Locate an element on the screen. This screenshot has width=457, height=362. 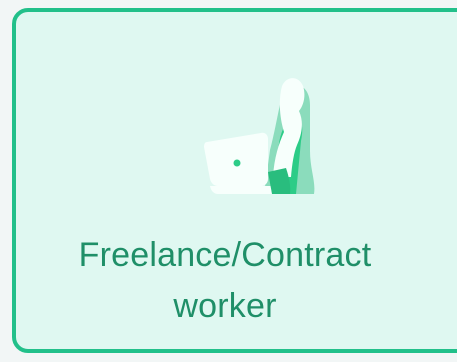
option-label-line-1: Freelance/Contract is located at coordinates (225, 255).